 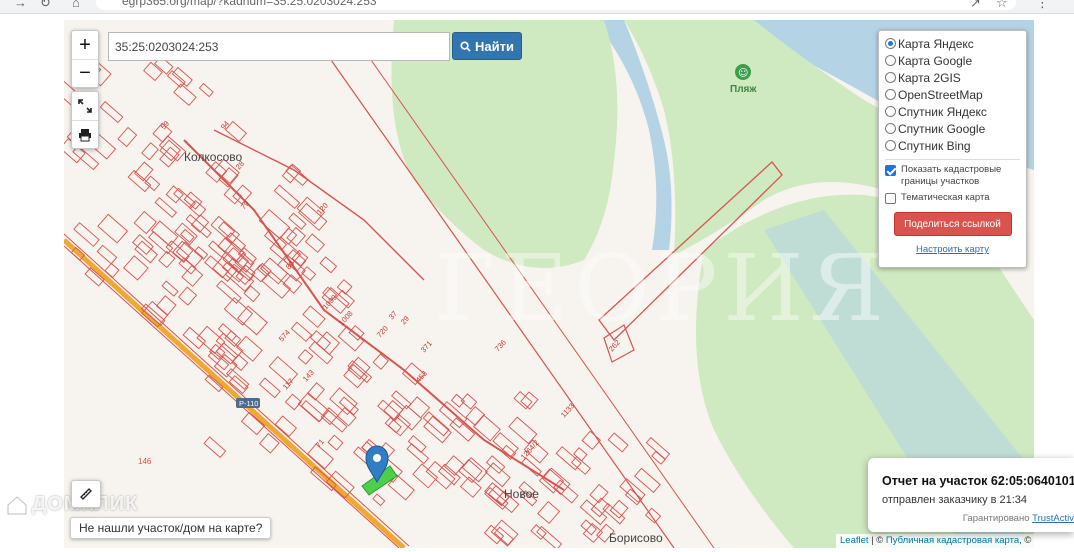 What do you see at coordinates (1042, 5) in the screenshot?
I see `menu-dots-icon: ⋮` at bounding box center [1042, 5].